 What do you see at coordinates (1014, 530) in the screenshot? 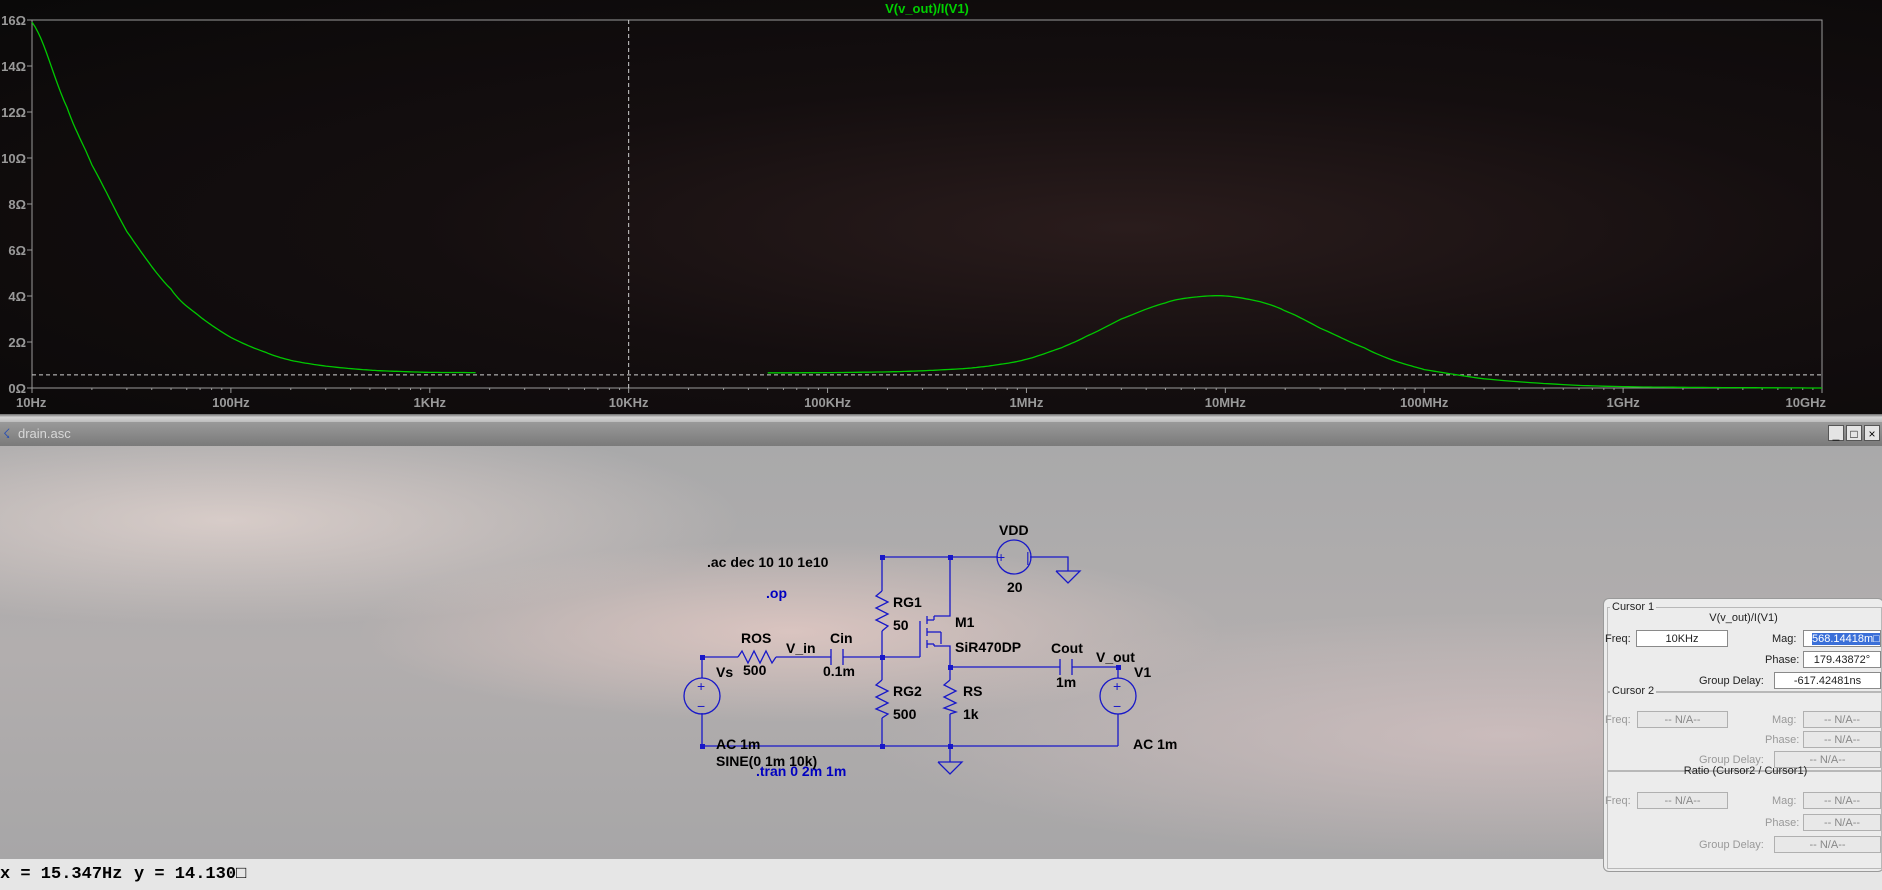
I see `vdd-name: VDD` at bounding box center [1014, 530].